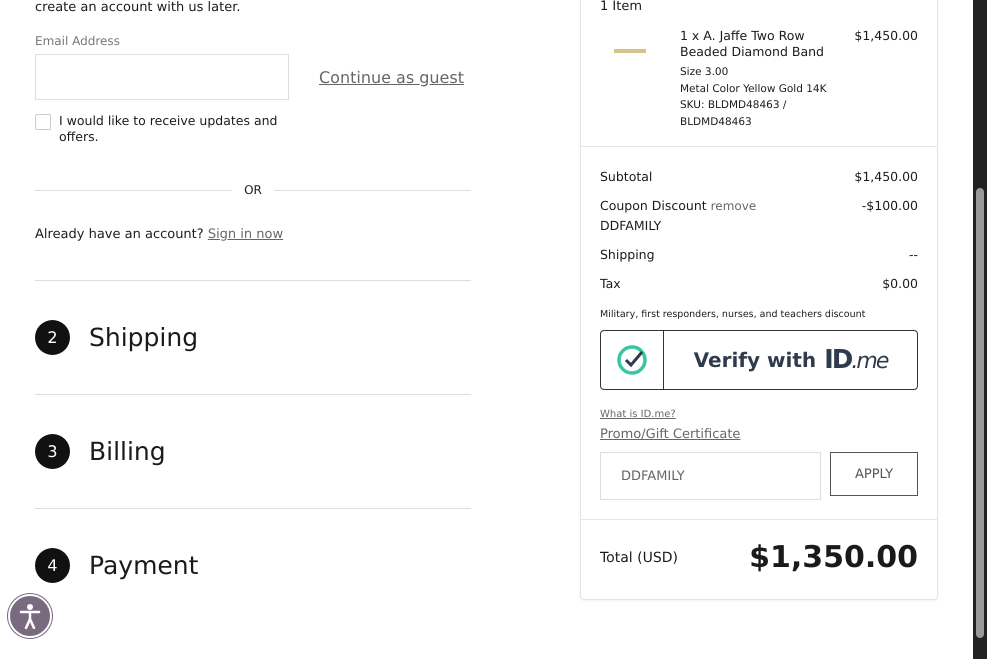 The image size is (987, 659). I want to click on step-title: Payment, so click(143, 565).